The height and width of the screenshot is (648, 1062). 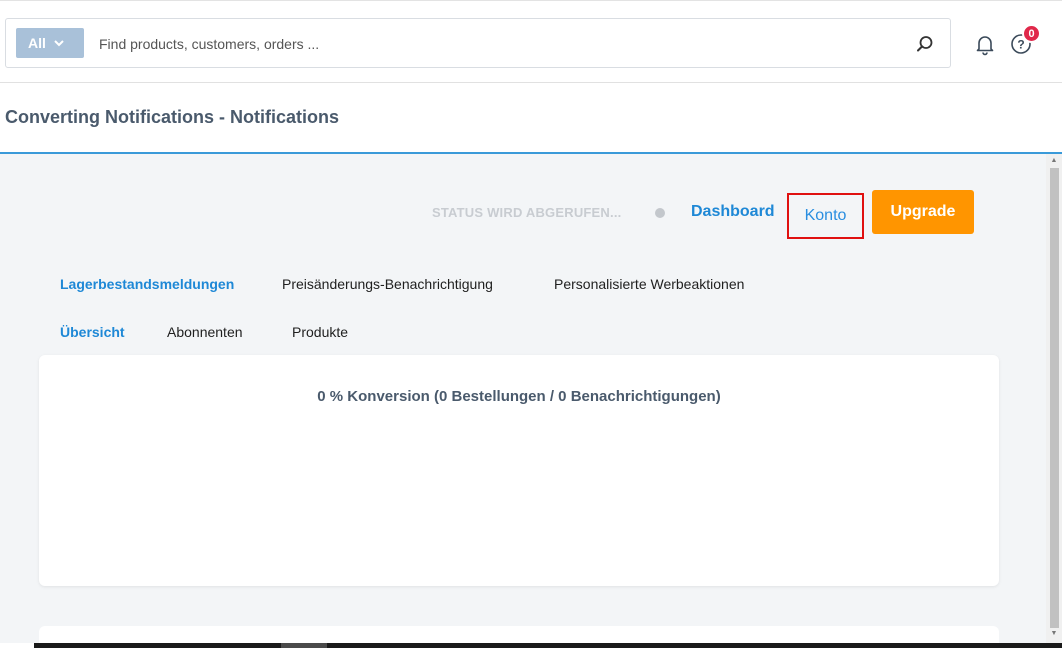 I want to click on subtab-abonnenten: Abonnenten, so click(x=205, y=332).